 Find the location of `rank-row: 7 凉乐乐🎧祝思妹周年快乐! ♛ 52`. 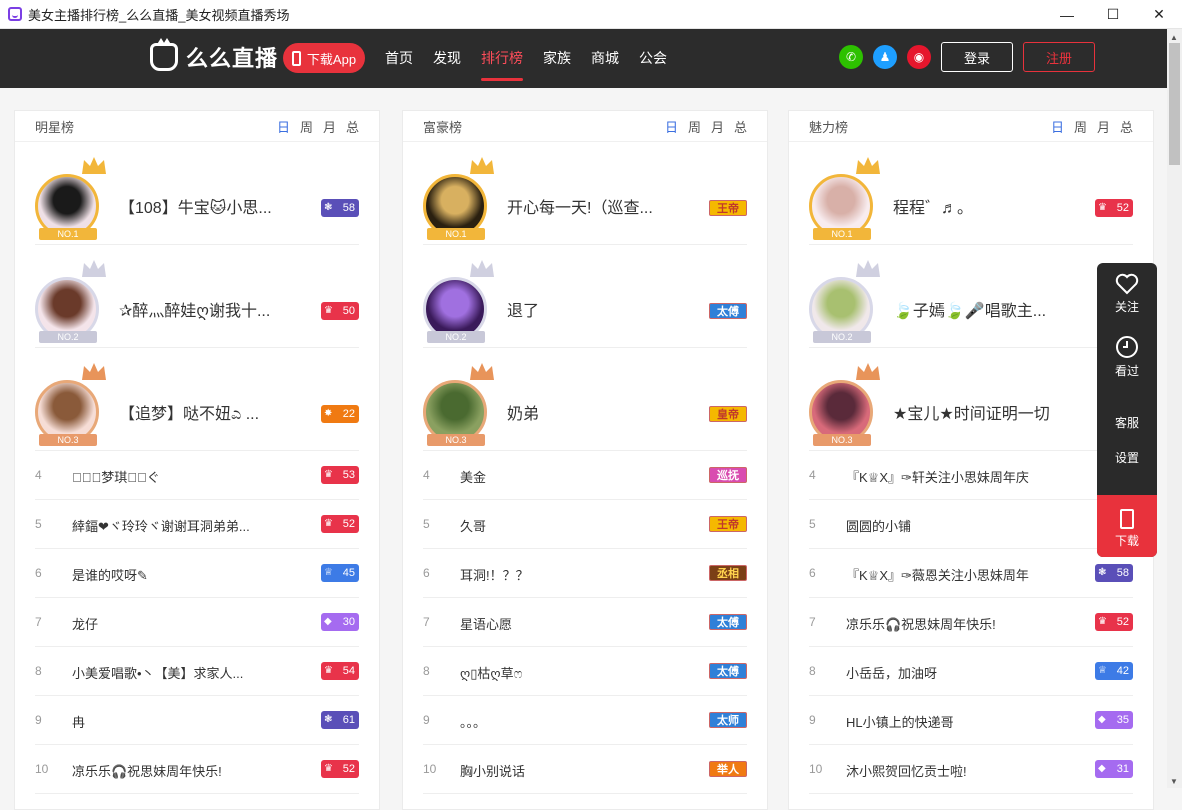

rank-row: 7 凉乐乐🎧祝思妹周年快乐! ♛ 52 is located at coordinates (971, 622).